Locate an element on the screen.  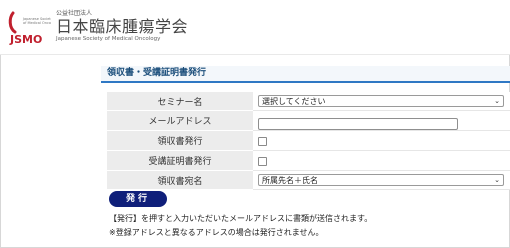
org-name-en: Japanese Society of Medical Oncology is located at coordinates (108, 39).